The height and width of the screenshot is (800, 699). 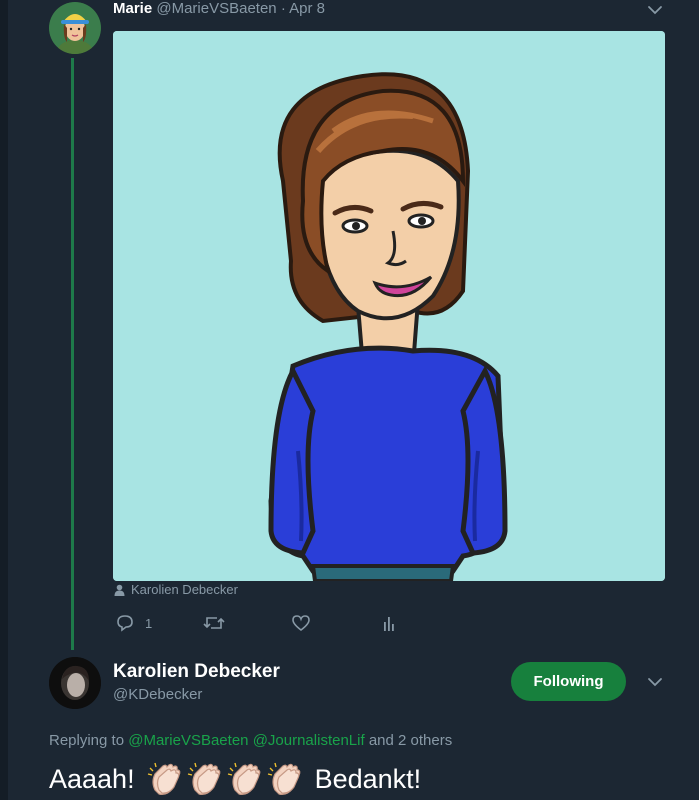 I want to click on tweet-text-end: Bedankt!, so click(x=368, y=778).